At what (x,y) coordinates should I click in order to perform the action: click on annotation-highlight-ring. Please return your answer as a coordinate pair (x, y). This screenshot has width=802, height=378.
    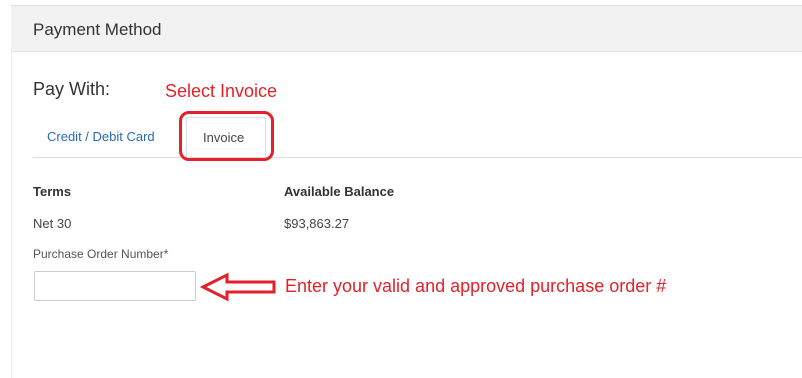
    Looking at the image, I should click on (226, 136).